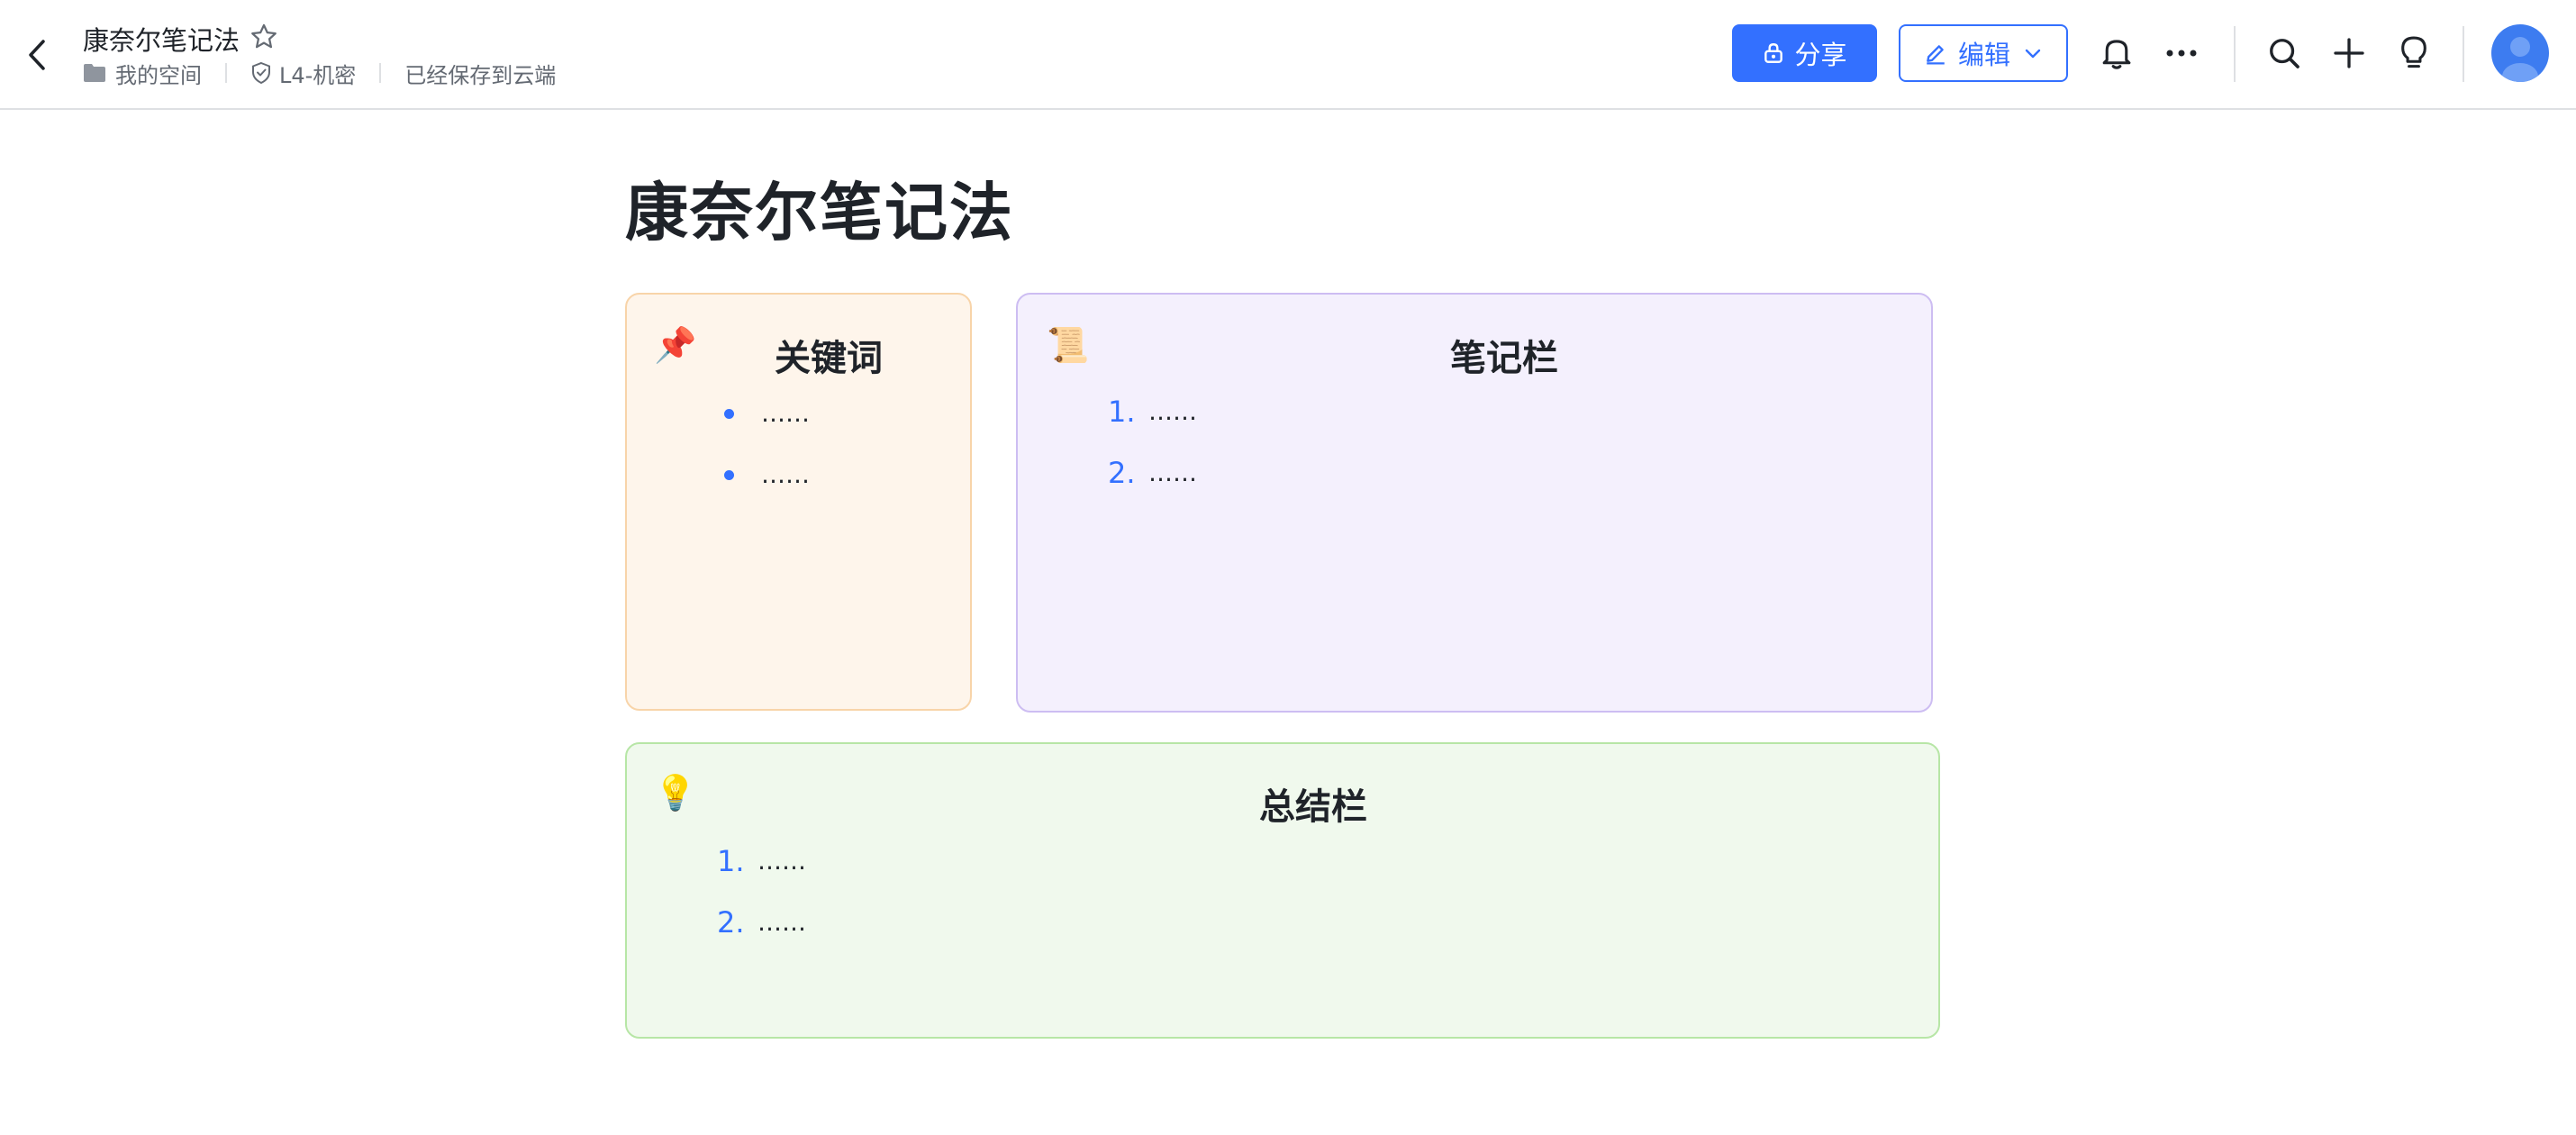  I want to click on save-status-label: 已经保存到云端, so click(481, 75).